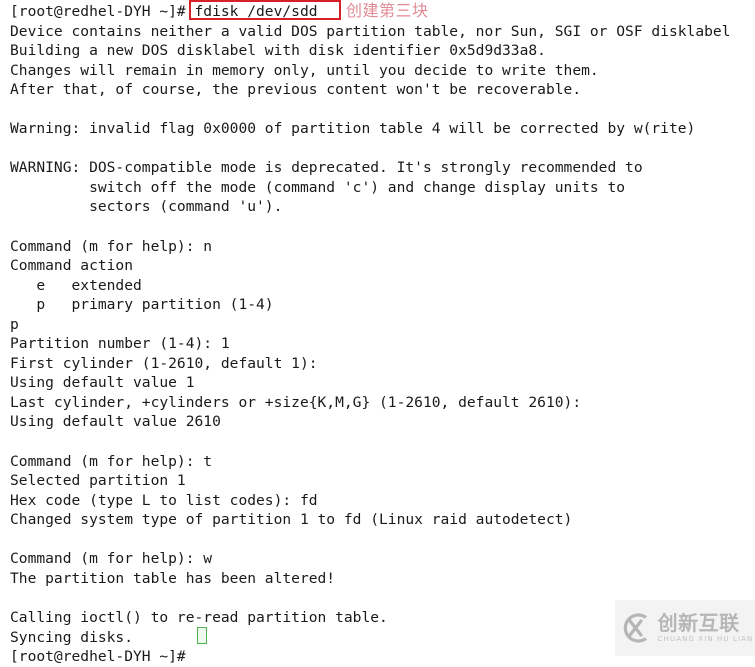 The height and width of the screenshot is (667, 755). Describe the element at coordinates (111, 246) in the screenshot. I see `terminal-line: Command (m for help): n` at that location.